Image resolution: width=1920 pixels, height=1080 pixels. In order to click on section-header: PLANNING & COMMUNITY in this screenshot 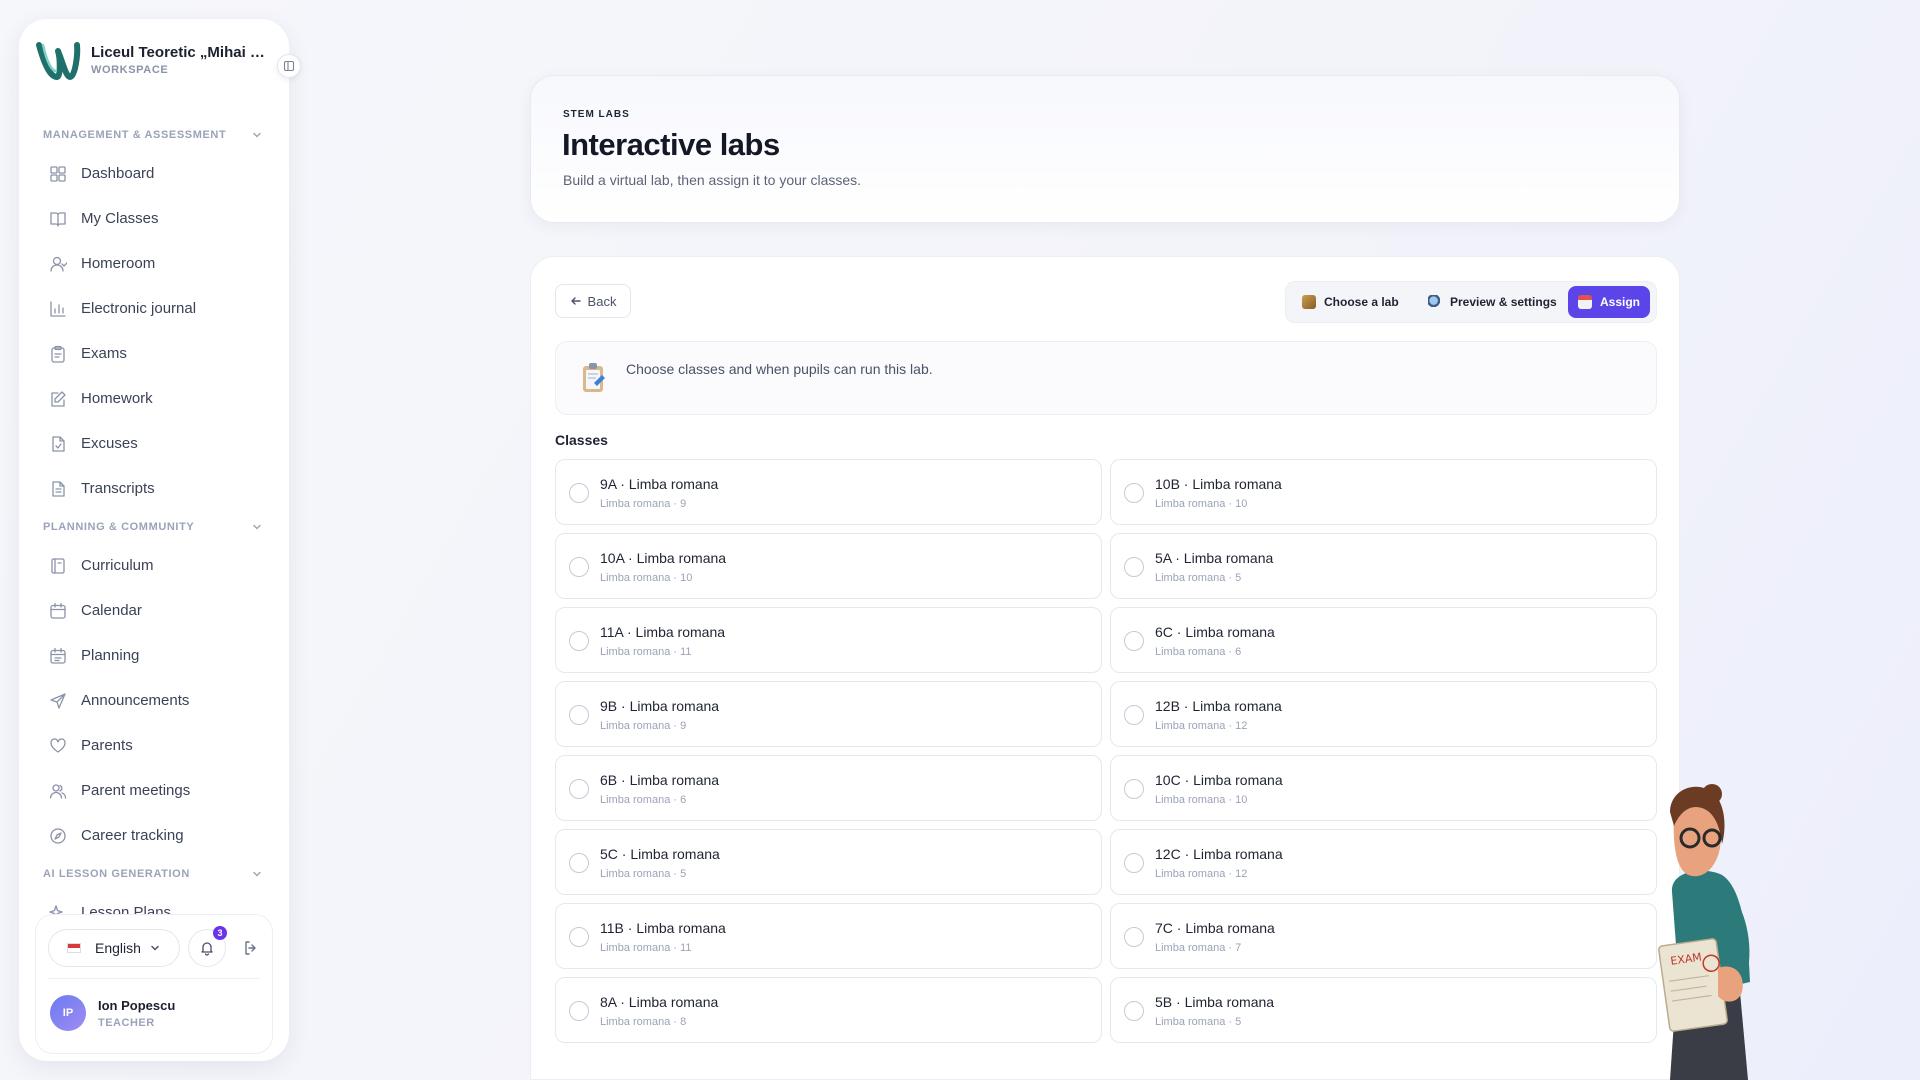, I will do `click(154, 527)`.